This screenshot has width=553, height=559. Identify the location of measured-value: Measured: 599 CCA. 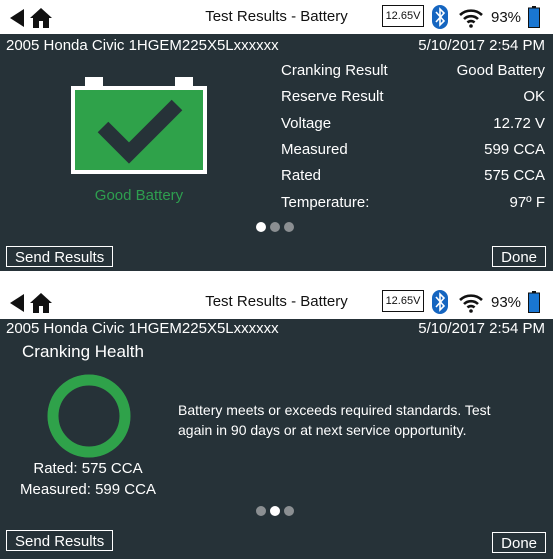
(88, 489).